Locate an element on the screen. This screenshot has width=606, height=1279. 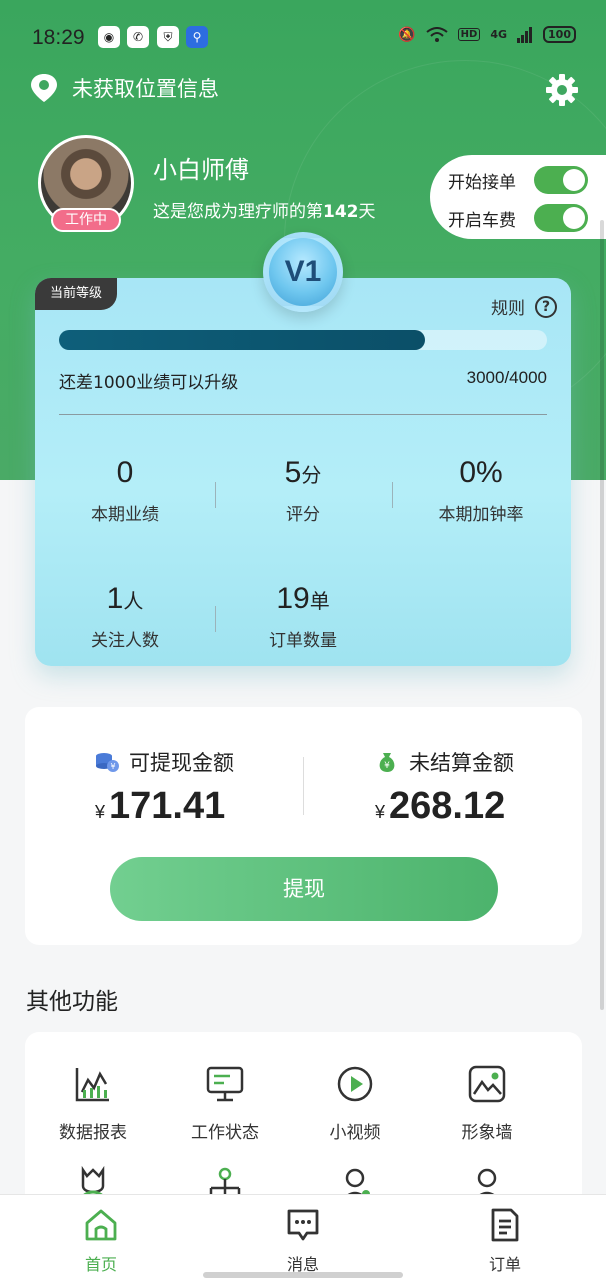
location-pin-icon is located at coordinates (44, 88).